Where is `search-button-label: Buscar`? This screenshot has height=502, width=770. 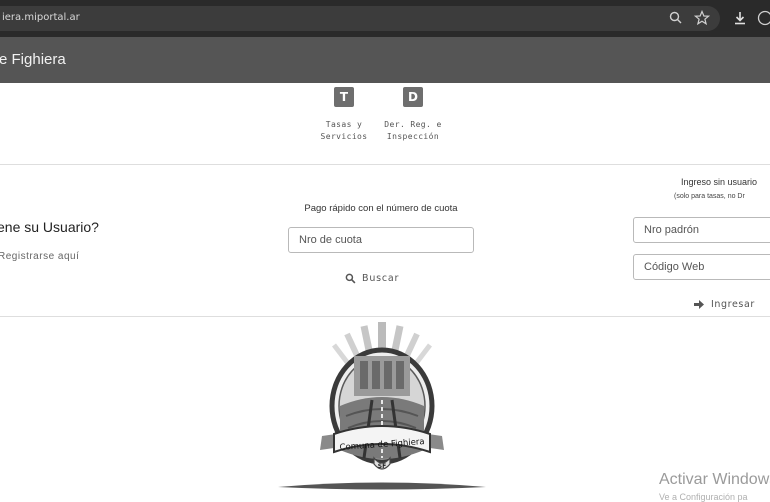 search-button-label: Buscar is located at coordinates (380, 278).